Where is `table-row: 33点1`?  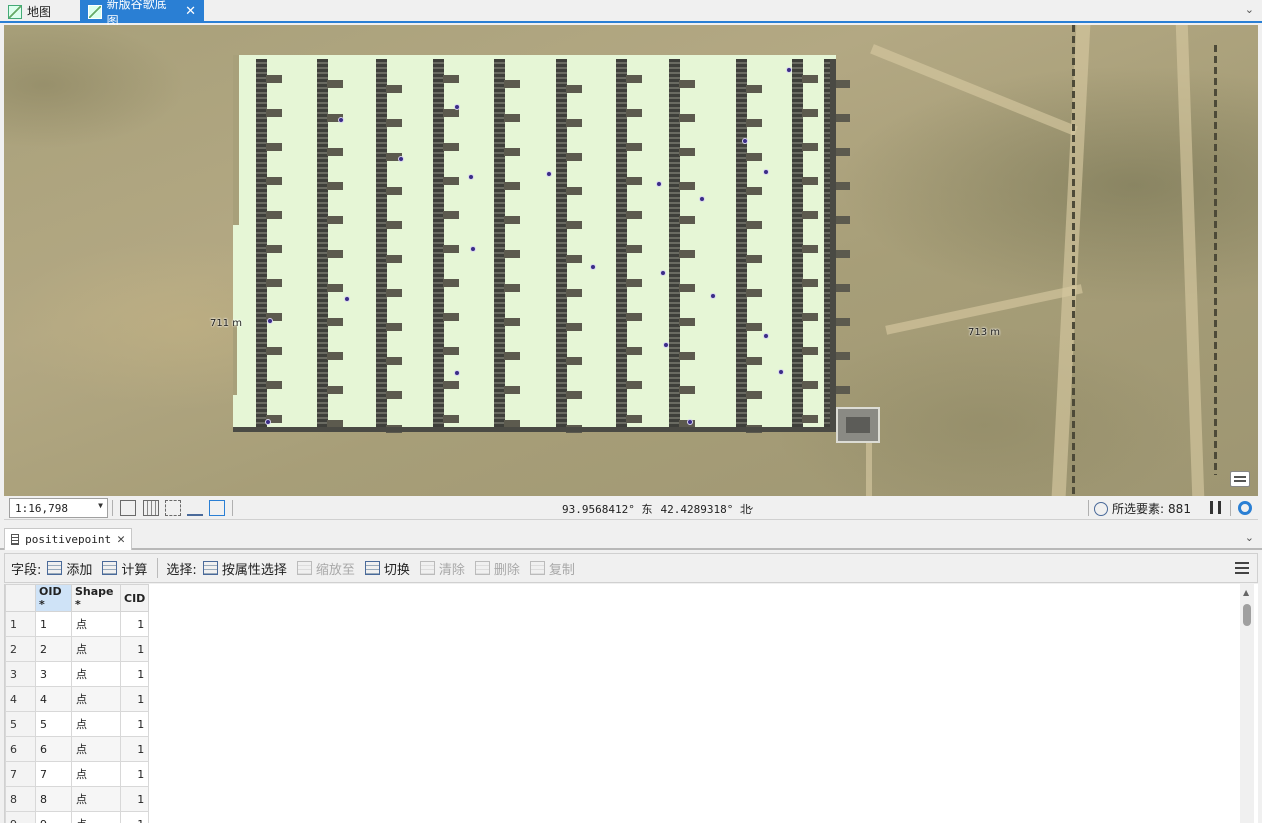 table-row: 33点1 is located at coordinates (77, 674).